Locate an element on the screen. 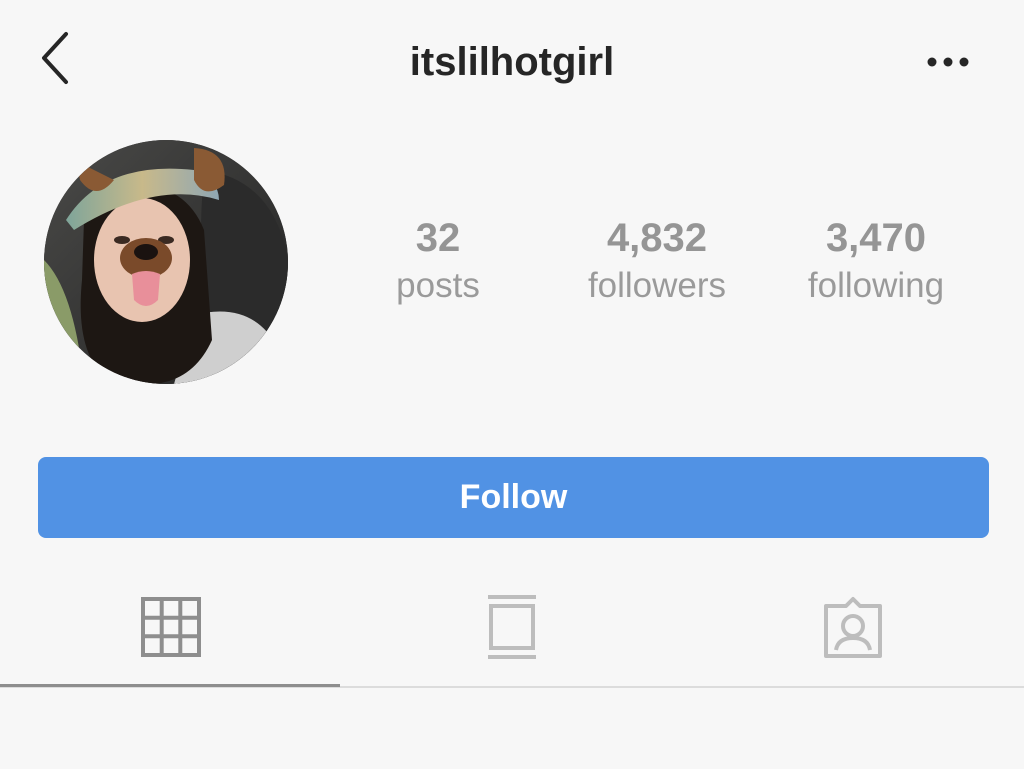 This screenshot has height=769, width=1024. following-label: following is located at coordinates (876, 285).